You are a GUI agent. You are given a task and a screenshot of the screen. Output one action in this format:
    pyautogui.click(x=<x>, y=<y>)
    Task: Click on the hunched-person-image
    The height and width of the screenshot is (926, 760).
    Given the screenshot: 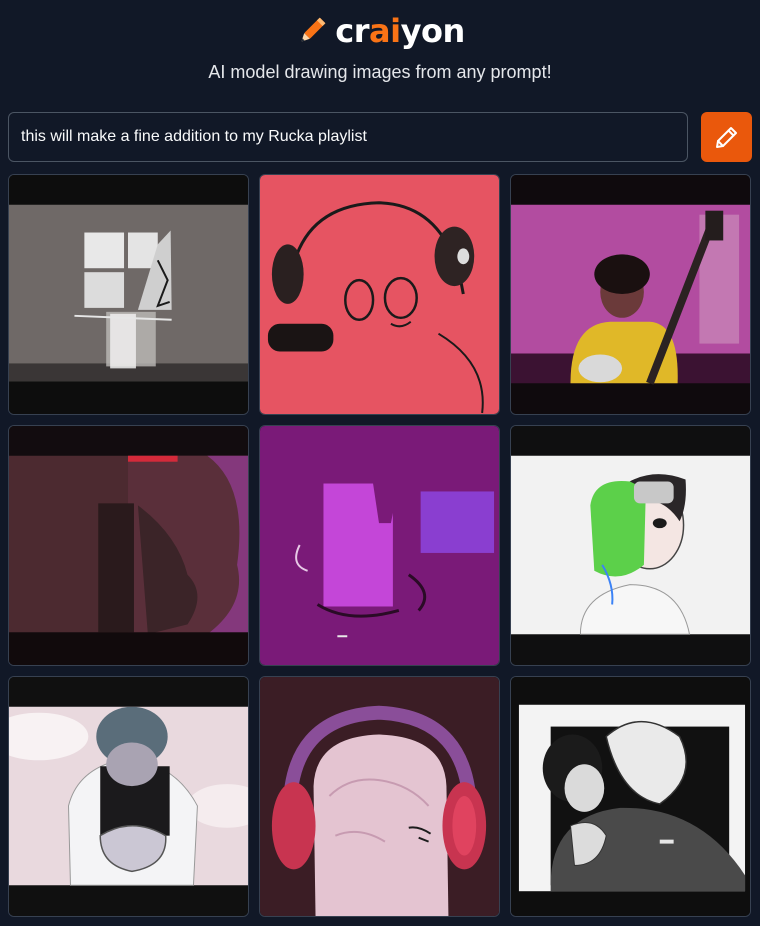 What is the action you would take?
    pyautogui.click(x=128, y=796)
    